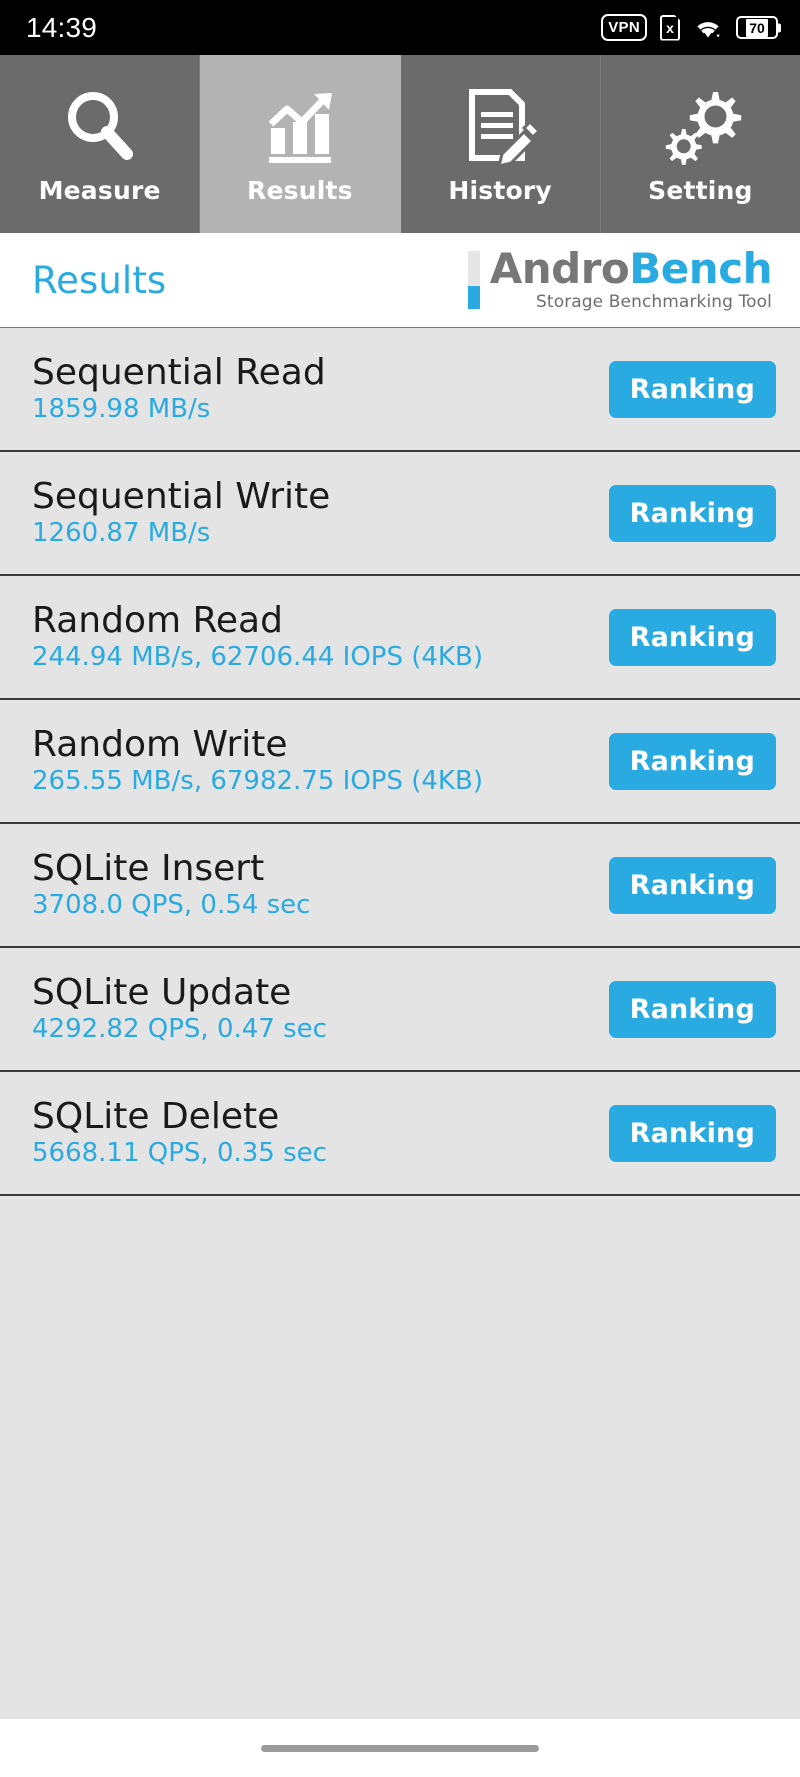 The height and width of the screenshot is (1777, 800). What do you see at coordinates (179, 372) in the screenshot?
I see `result-name: Sequential Read` at bounding box center [179, 372].